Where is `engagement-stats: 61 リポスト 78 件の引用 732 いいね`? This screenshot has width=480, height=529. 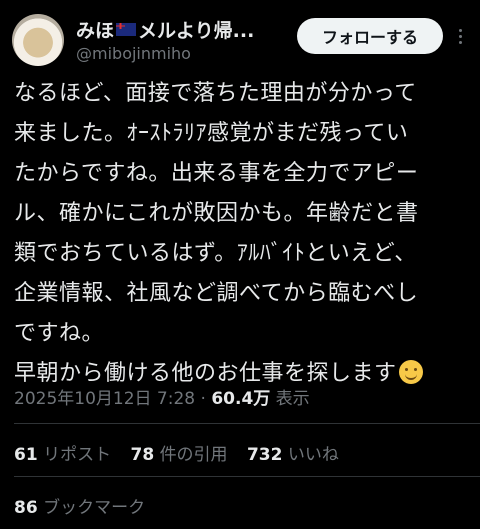 engagement-stats: 61 リポスト 78 件の引用 732 いいね is located at coordinates (183, 452).